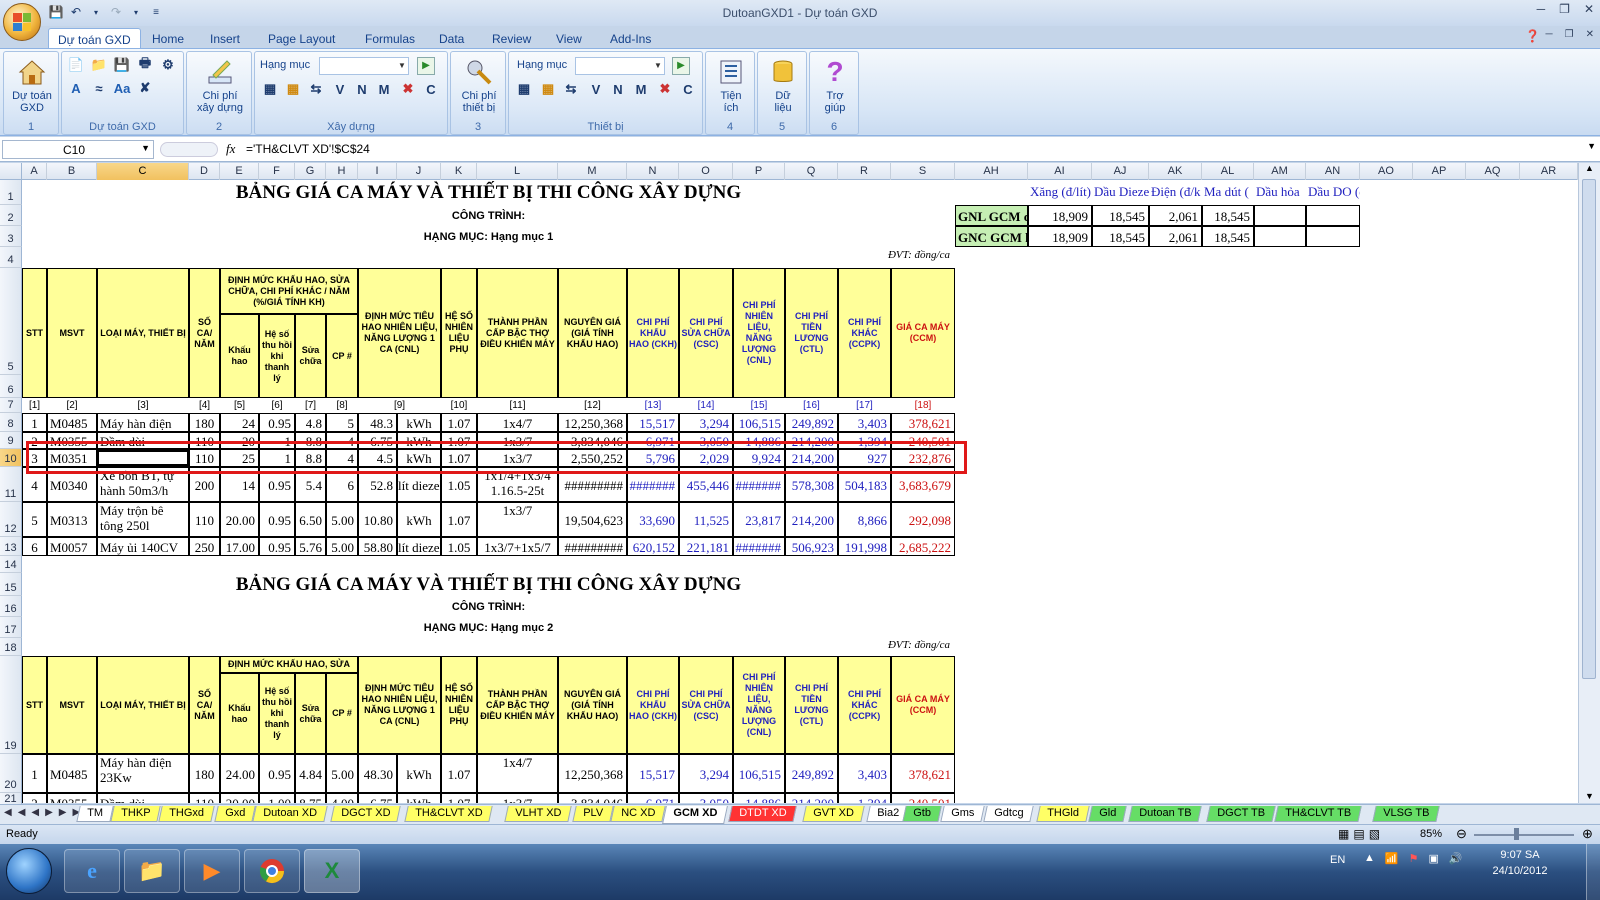 The height and width of the screenshot is (900, 1600). Describe the element at coordinates (638, 814) in the screenshot. I see `sheet-tab-nc-xd: NC XD` at that location.